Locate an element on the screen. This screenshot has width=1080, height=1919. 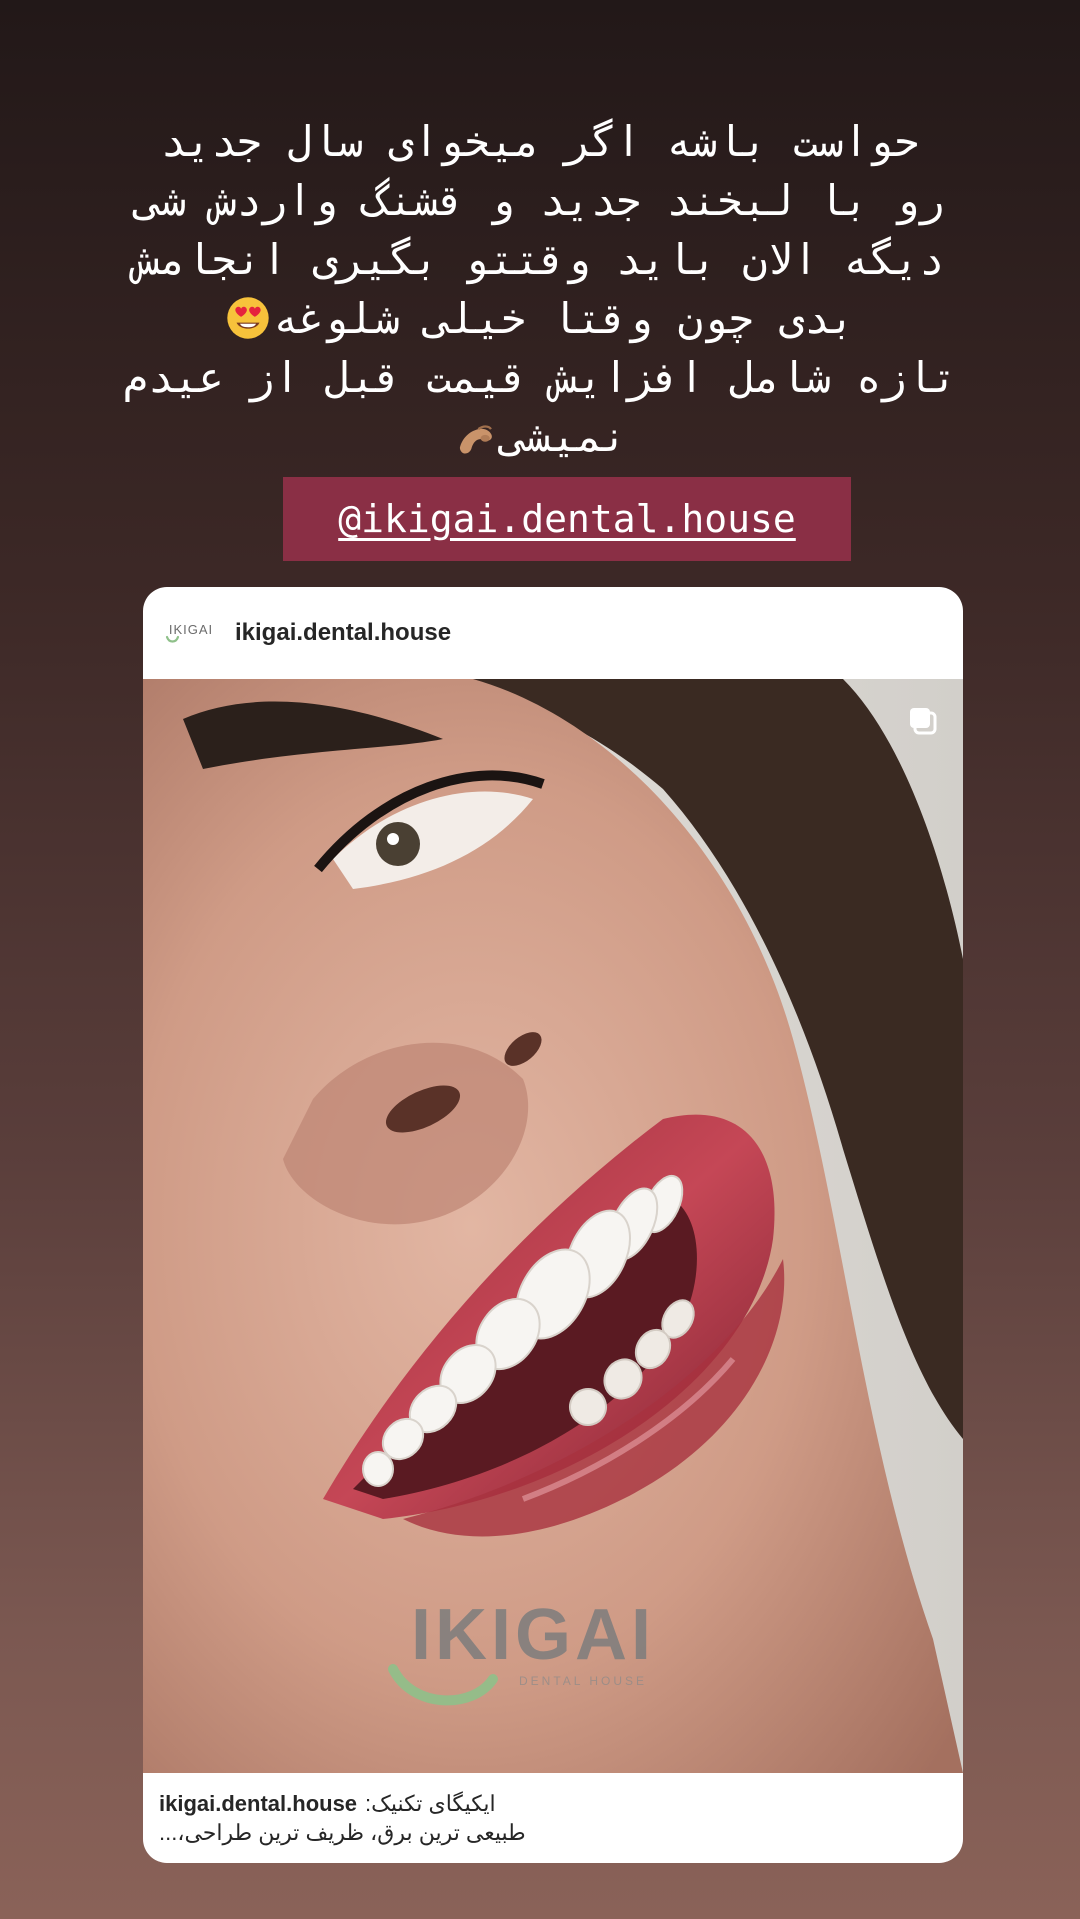
story-text-line-6: نمیشی is located at coordinates (540, 436).